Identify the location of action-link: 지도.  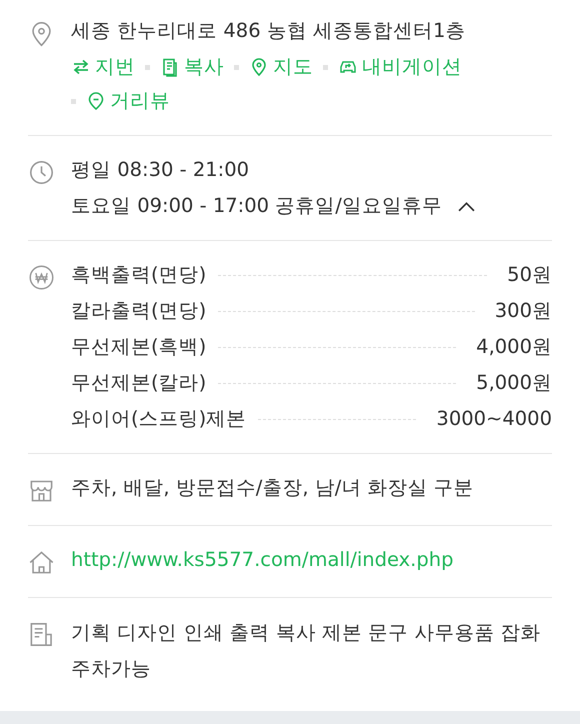
(281, 67).